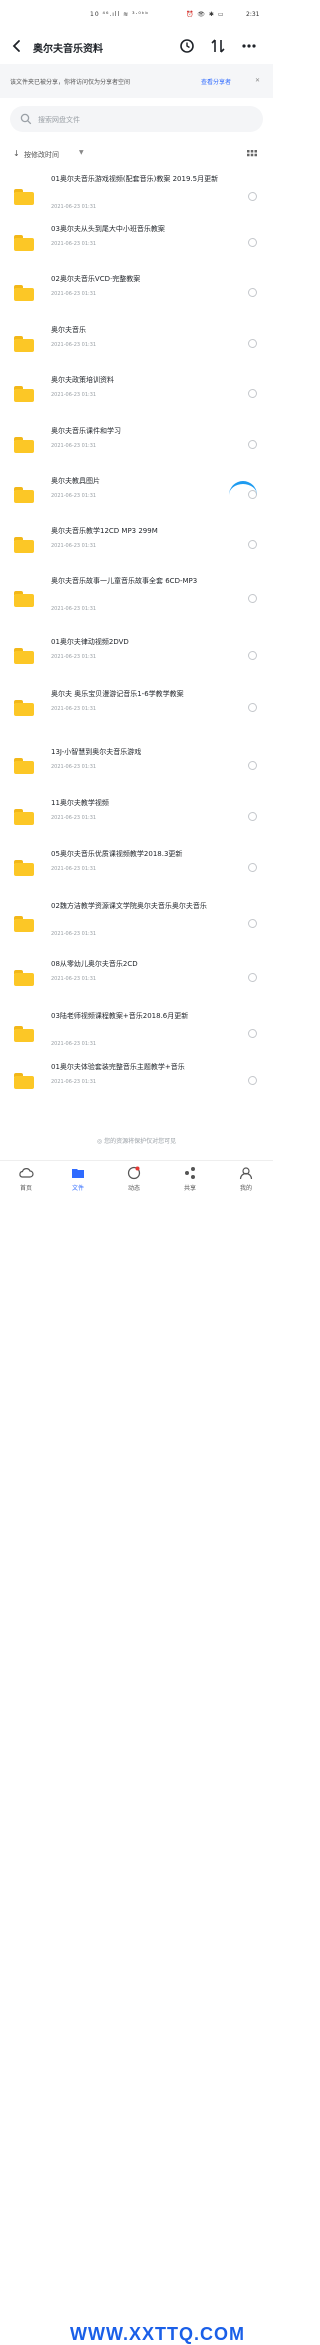 The image size is (320, 2345). Describe the element at coordinates (41, 155) in the screenshot. I see `sort-dropdown: 按修改时间` at that location.